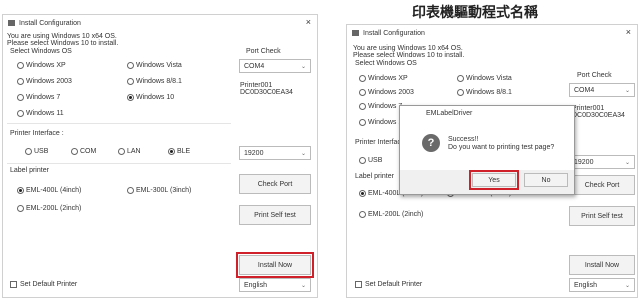 This screenshot has width=640, height=300. Describe the element at coordinates (501, 147) in the screenshot. I see `dialog-message-2: Do you want to printing test page?` at that location.